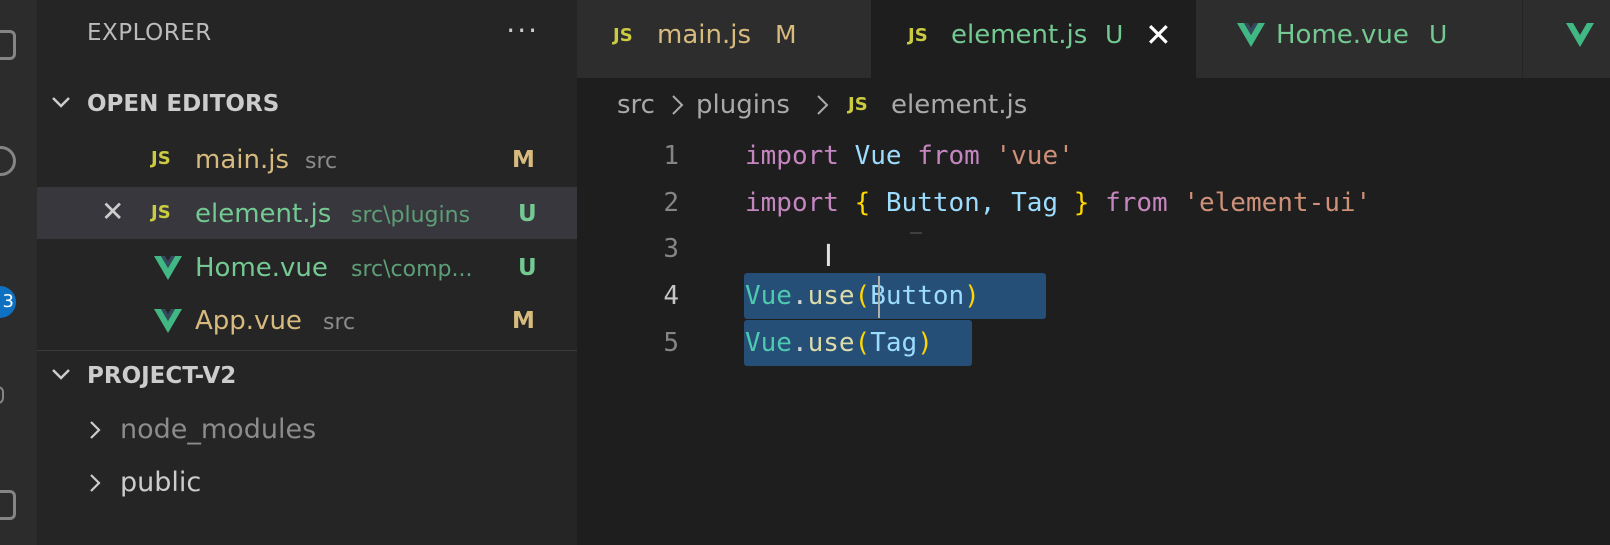 The image size is (1610, 545). What do you see at coordinates (307, 105) in the screenshot?
I see `open-editors-section: OPEN EDITORS` at bounding box center [307, 105].